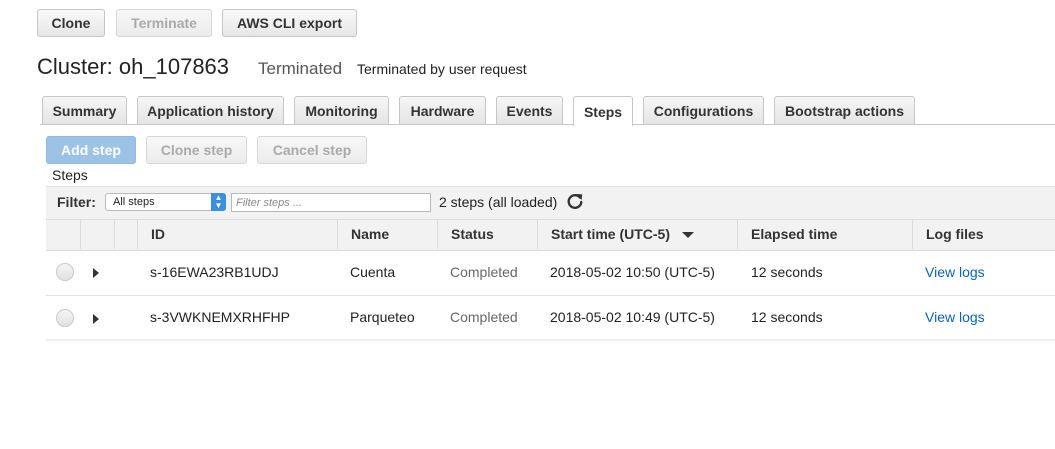 This screenshot has width=1055, height=449. I want to click on cancel-step-button: Cancel step, so click(312, 150).